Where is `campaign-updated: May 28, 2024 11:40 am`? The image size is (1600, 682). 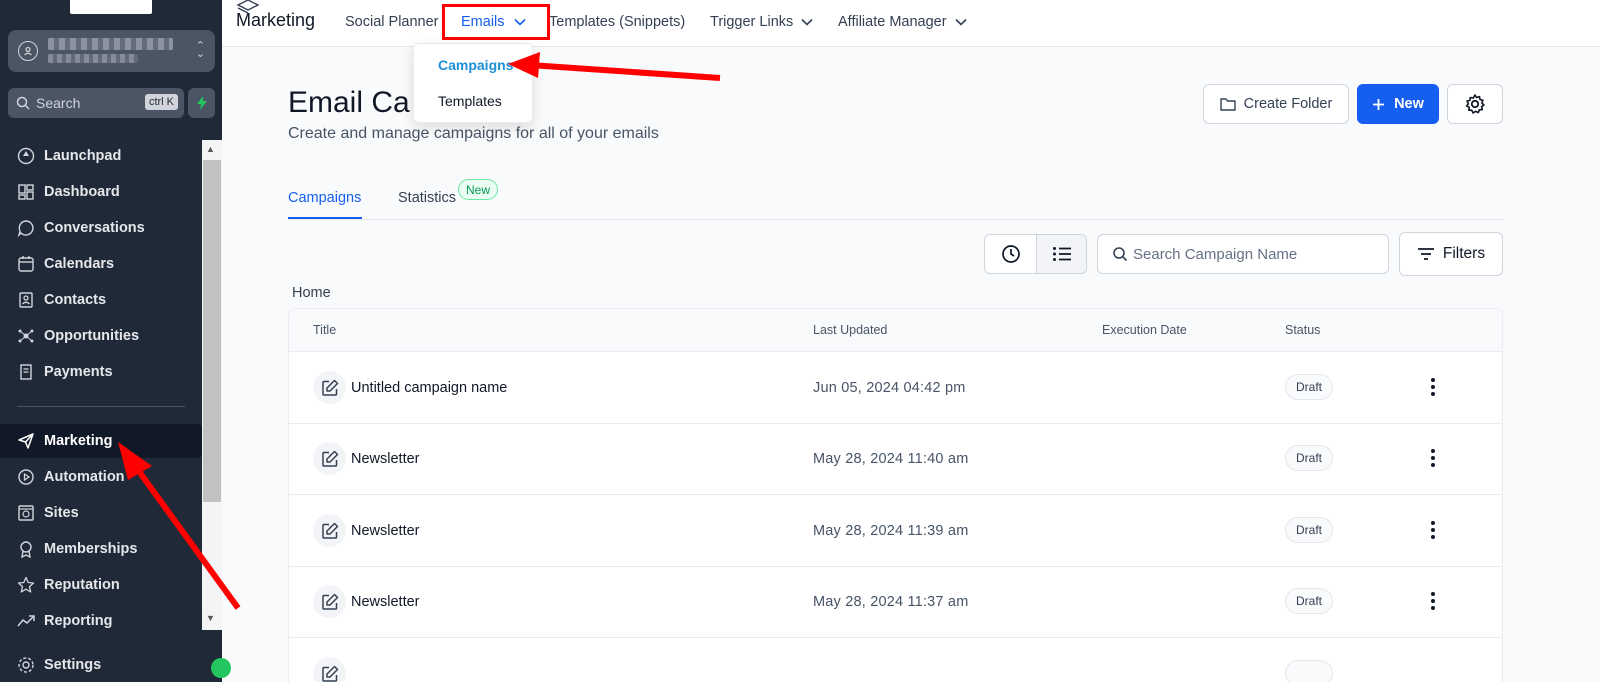
campaign-updated: May 28, 2024 11:40 am is located at coordinates (891, 459).